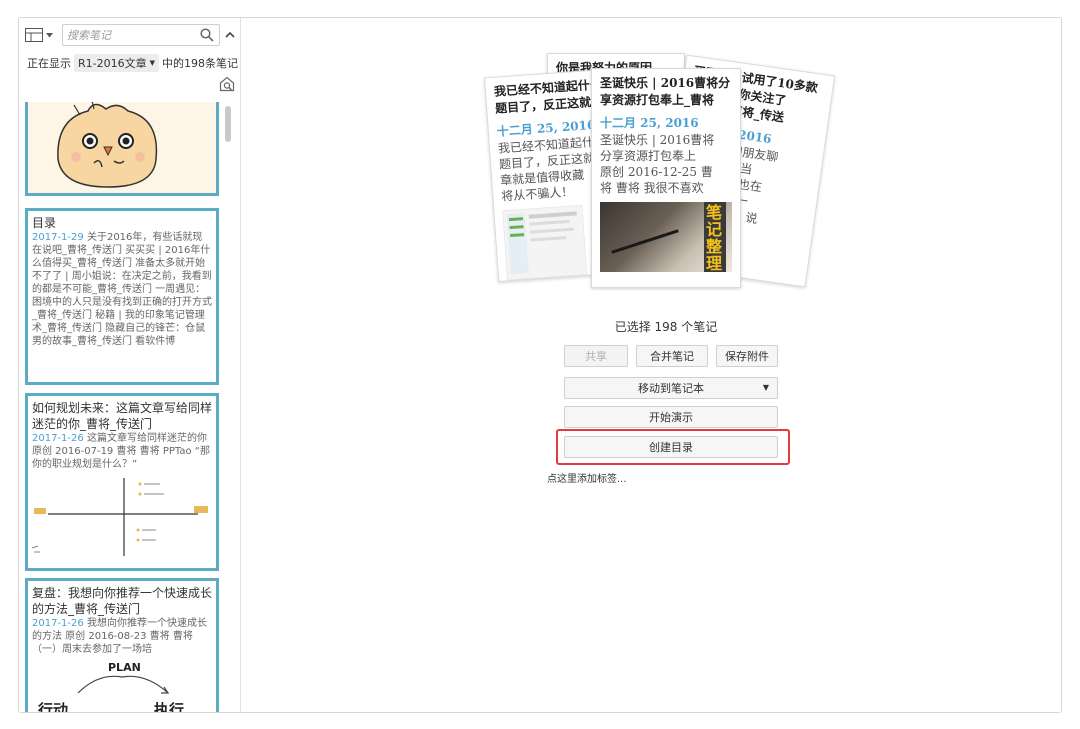 The image size is (1080, 729). What do you see at coordinates (672, 356) in the screenshot?
I see `merge-notes-button: 合并笔记` at bounding box center [672, 356].